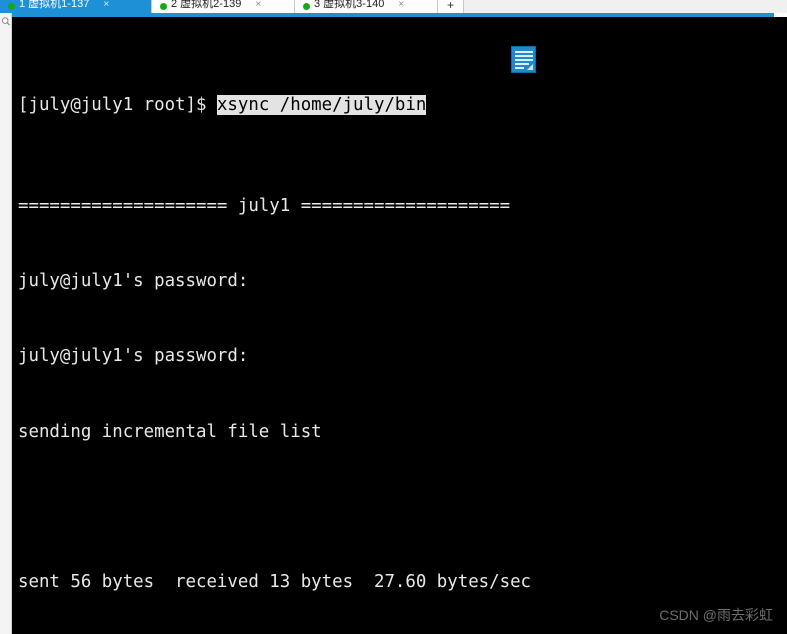 The height and width of the screenshot is (634, 787). I want to click on tab-vm2: 2 虚拟机2-139 ×, so click(223, 6).